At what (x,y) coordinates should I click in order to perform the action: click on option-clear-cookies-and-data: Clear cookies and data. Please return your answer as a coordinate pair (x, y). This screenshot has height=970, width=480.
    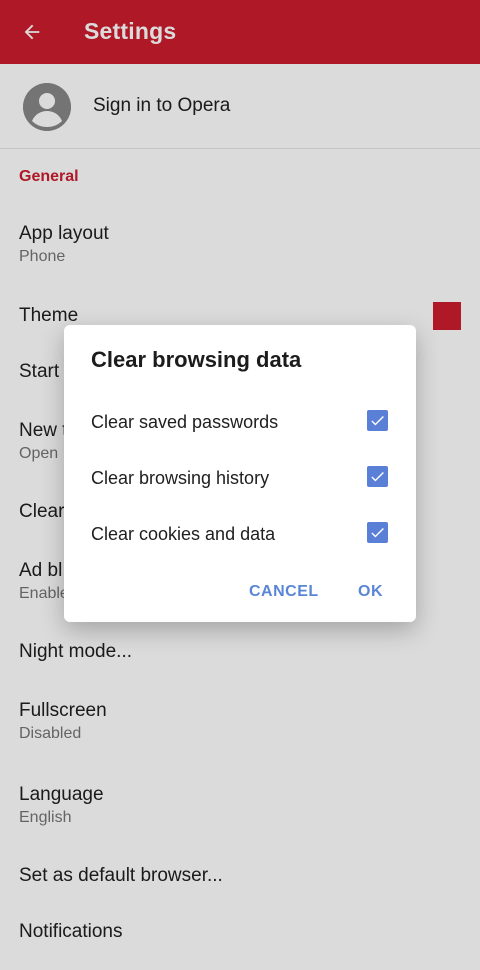
    Looking at the image, I should click on (240, 534).